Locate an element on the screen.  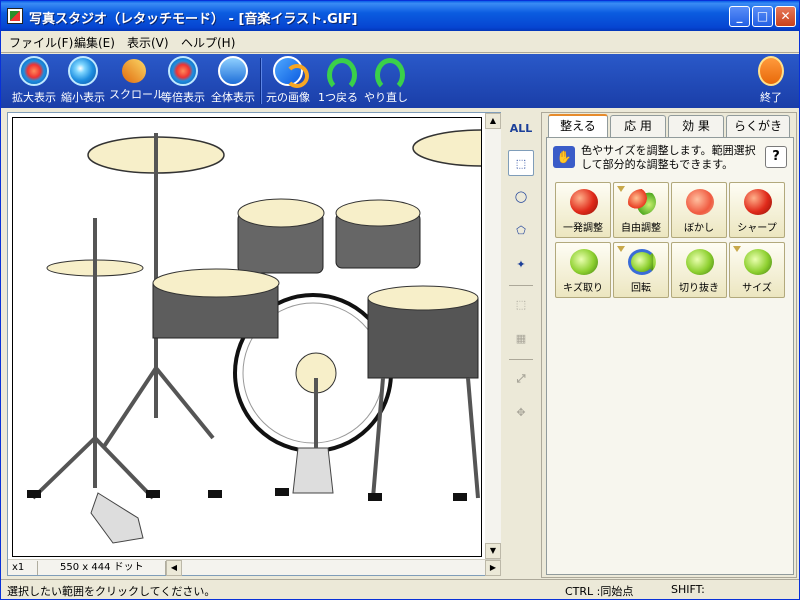
window-title: 写真スタジオ（レタッチモード） - [音楽イラスト.GIF] is located at coordinates (193, 19).